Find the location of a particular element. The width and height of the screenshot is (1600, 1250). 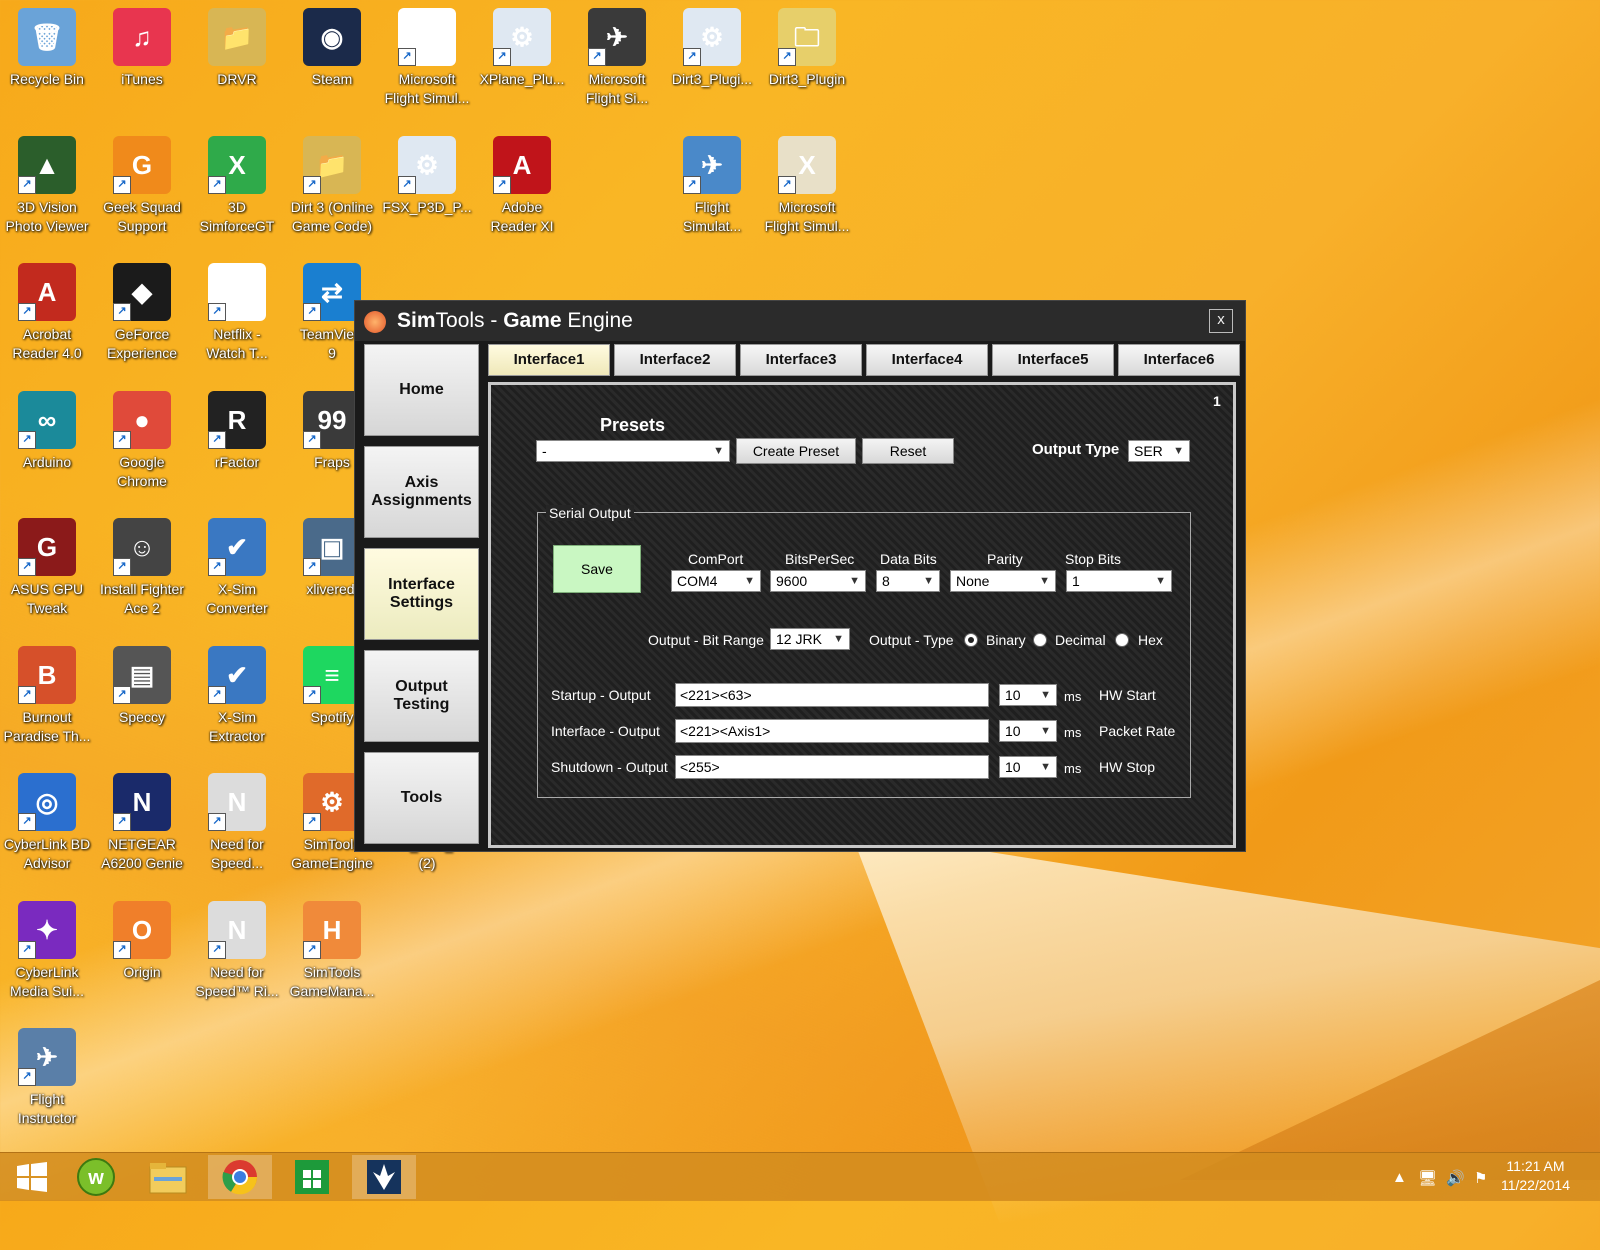

startup-ms-unit: ms is located at coordinates (1073, 696).